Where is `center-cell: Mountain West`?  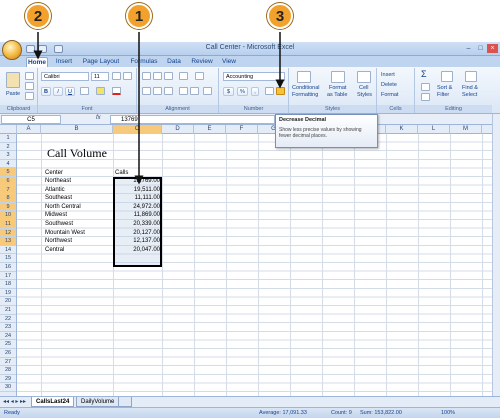 center-cell: Mountain West is located at coordinates (65, 233).